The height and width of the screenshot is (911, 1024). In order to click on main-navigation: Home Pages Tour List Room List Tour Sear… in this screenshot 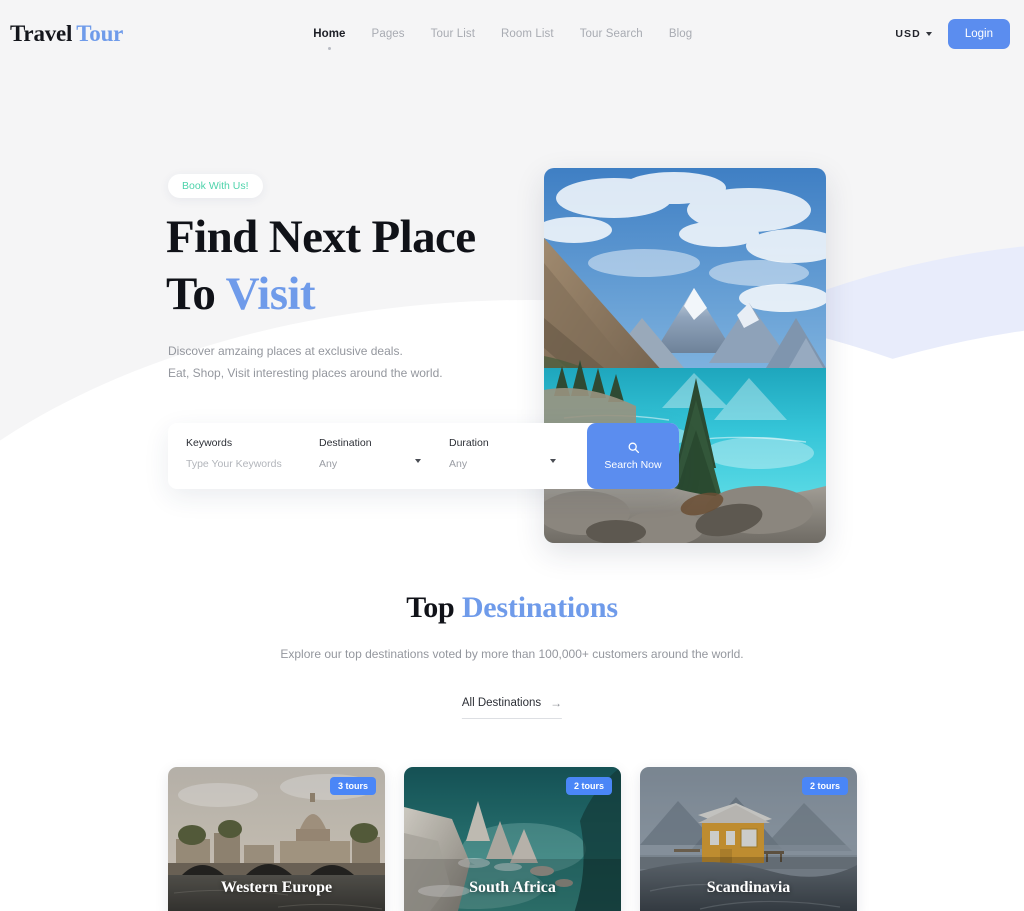, I will do `click(502, 39)`.